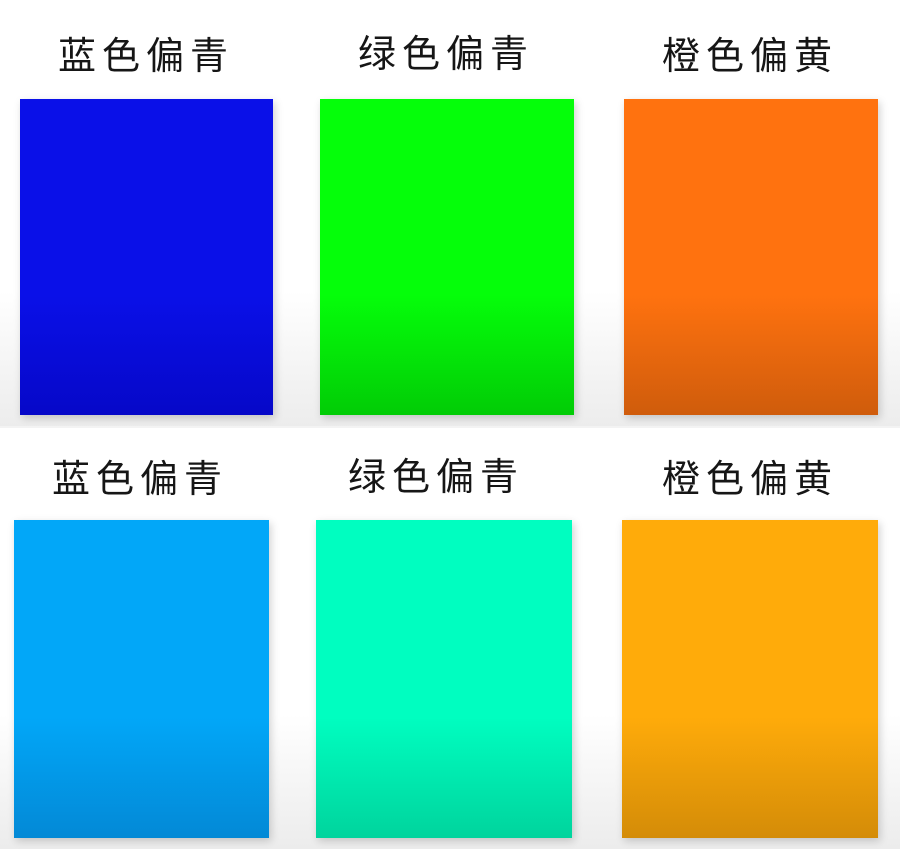  Describe the element at coordinates (751, 257) in the screenshot. I see `color-swatch-orange` at that location.